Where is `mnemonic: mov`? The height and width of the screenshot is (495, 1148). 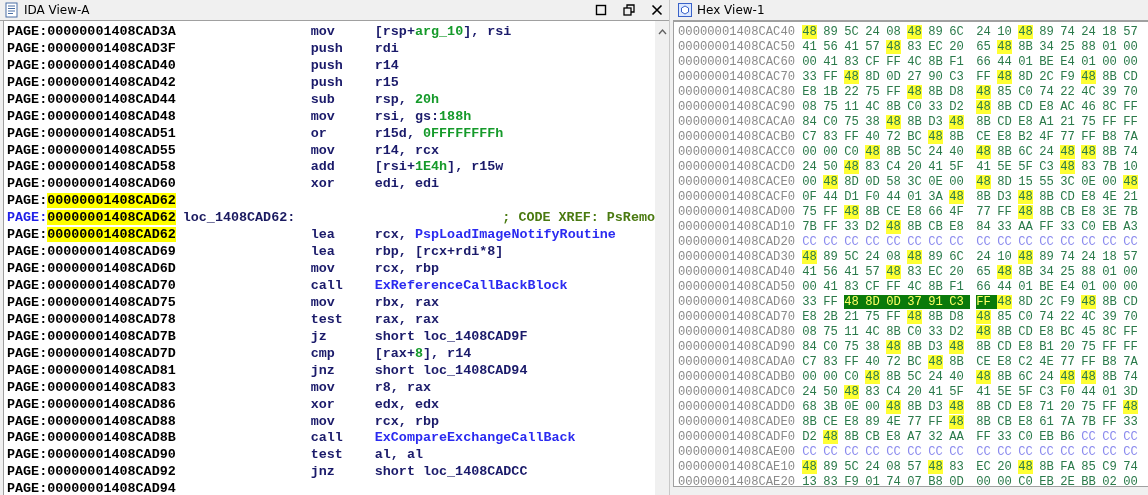 mnemonic: mov is located at coordinates (323, 421).